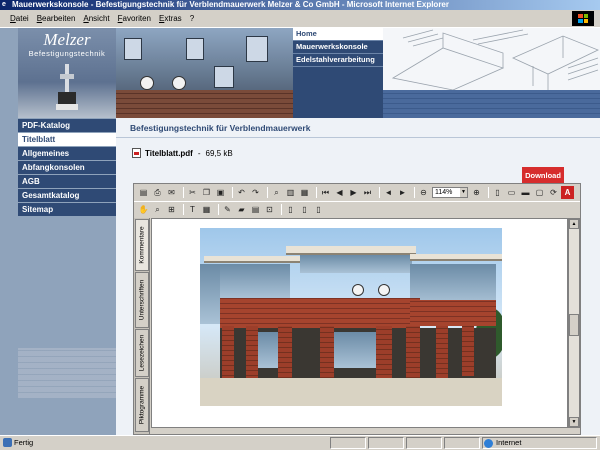 This screenshot has height=450, width=600. What do you see at coordinates (19, 18) in the screenshot?
I see `menu-datei: Datei` at bounding box center [19, 18].